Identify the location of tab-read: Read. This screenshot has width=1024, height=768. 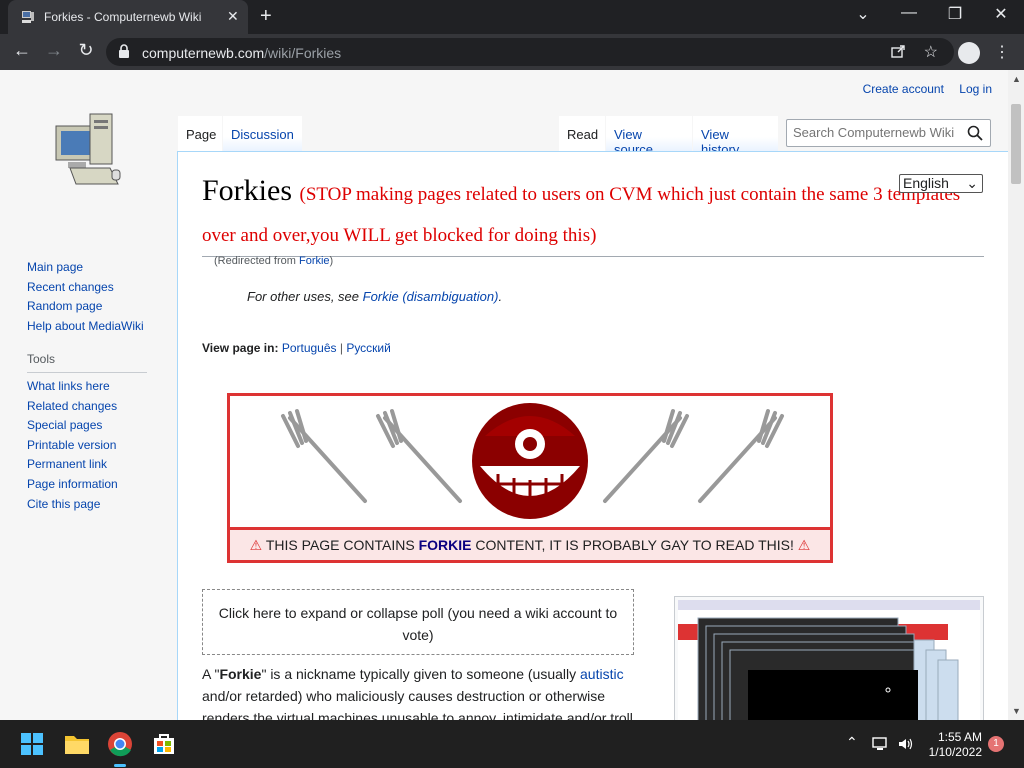
(582, 133).